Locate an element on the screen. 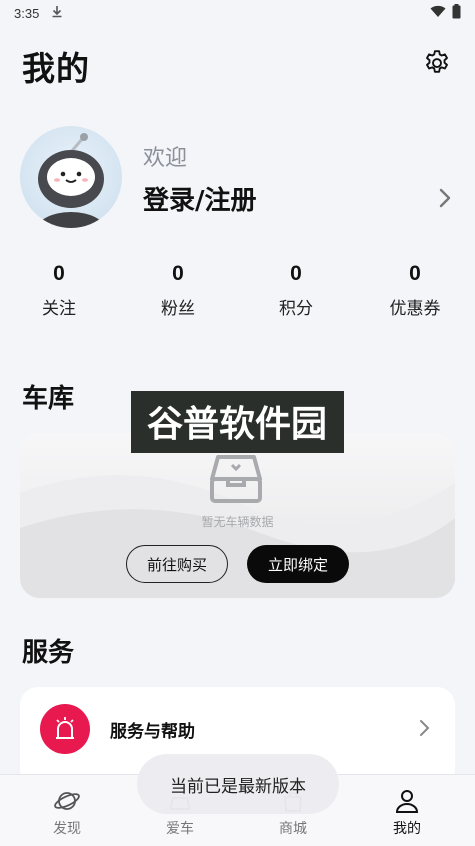  siren-icon is located at coordinates (65, 729).